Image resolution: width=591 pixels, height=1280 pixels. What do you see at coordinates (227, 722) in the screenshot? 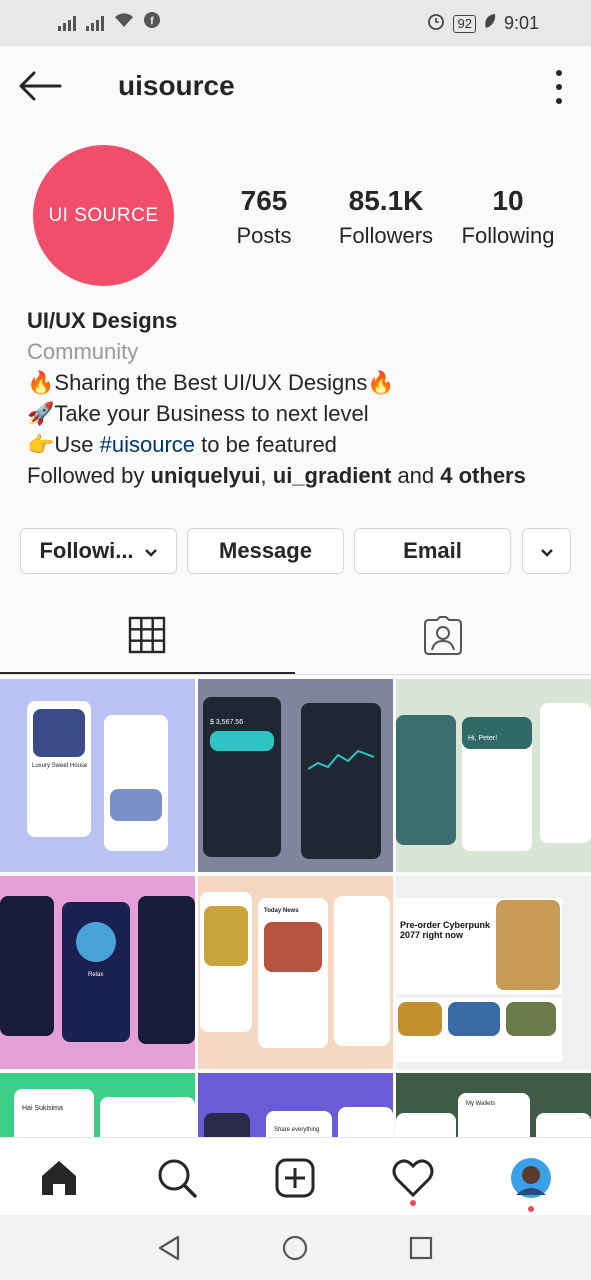
I see `post-text: $ 3,567.56` at bounding box center [227, 722].